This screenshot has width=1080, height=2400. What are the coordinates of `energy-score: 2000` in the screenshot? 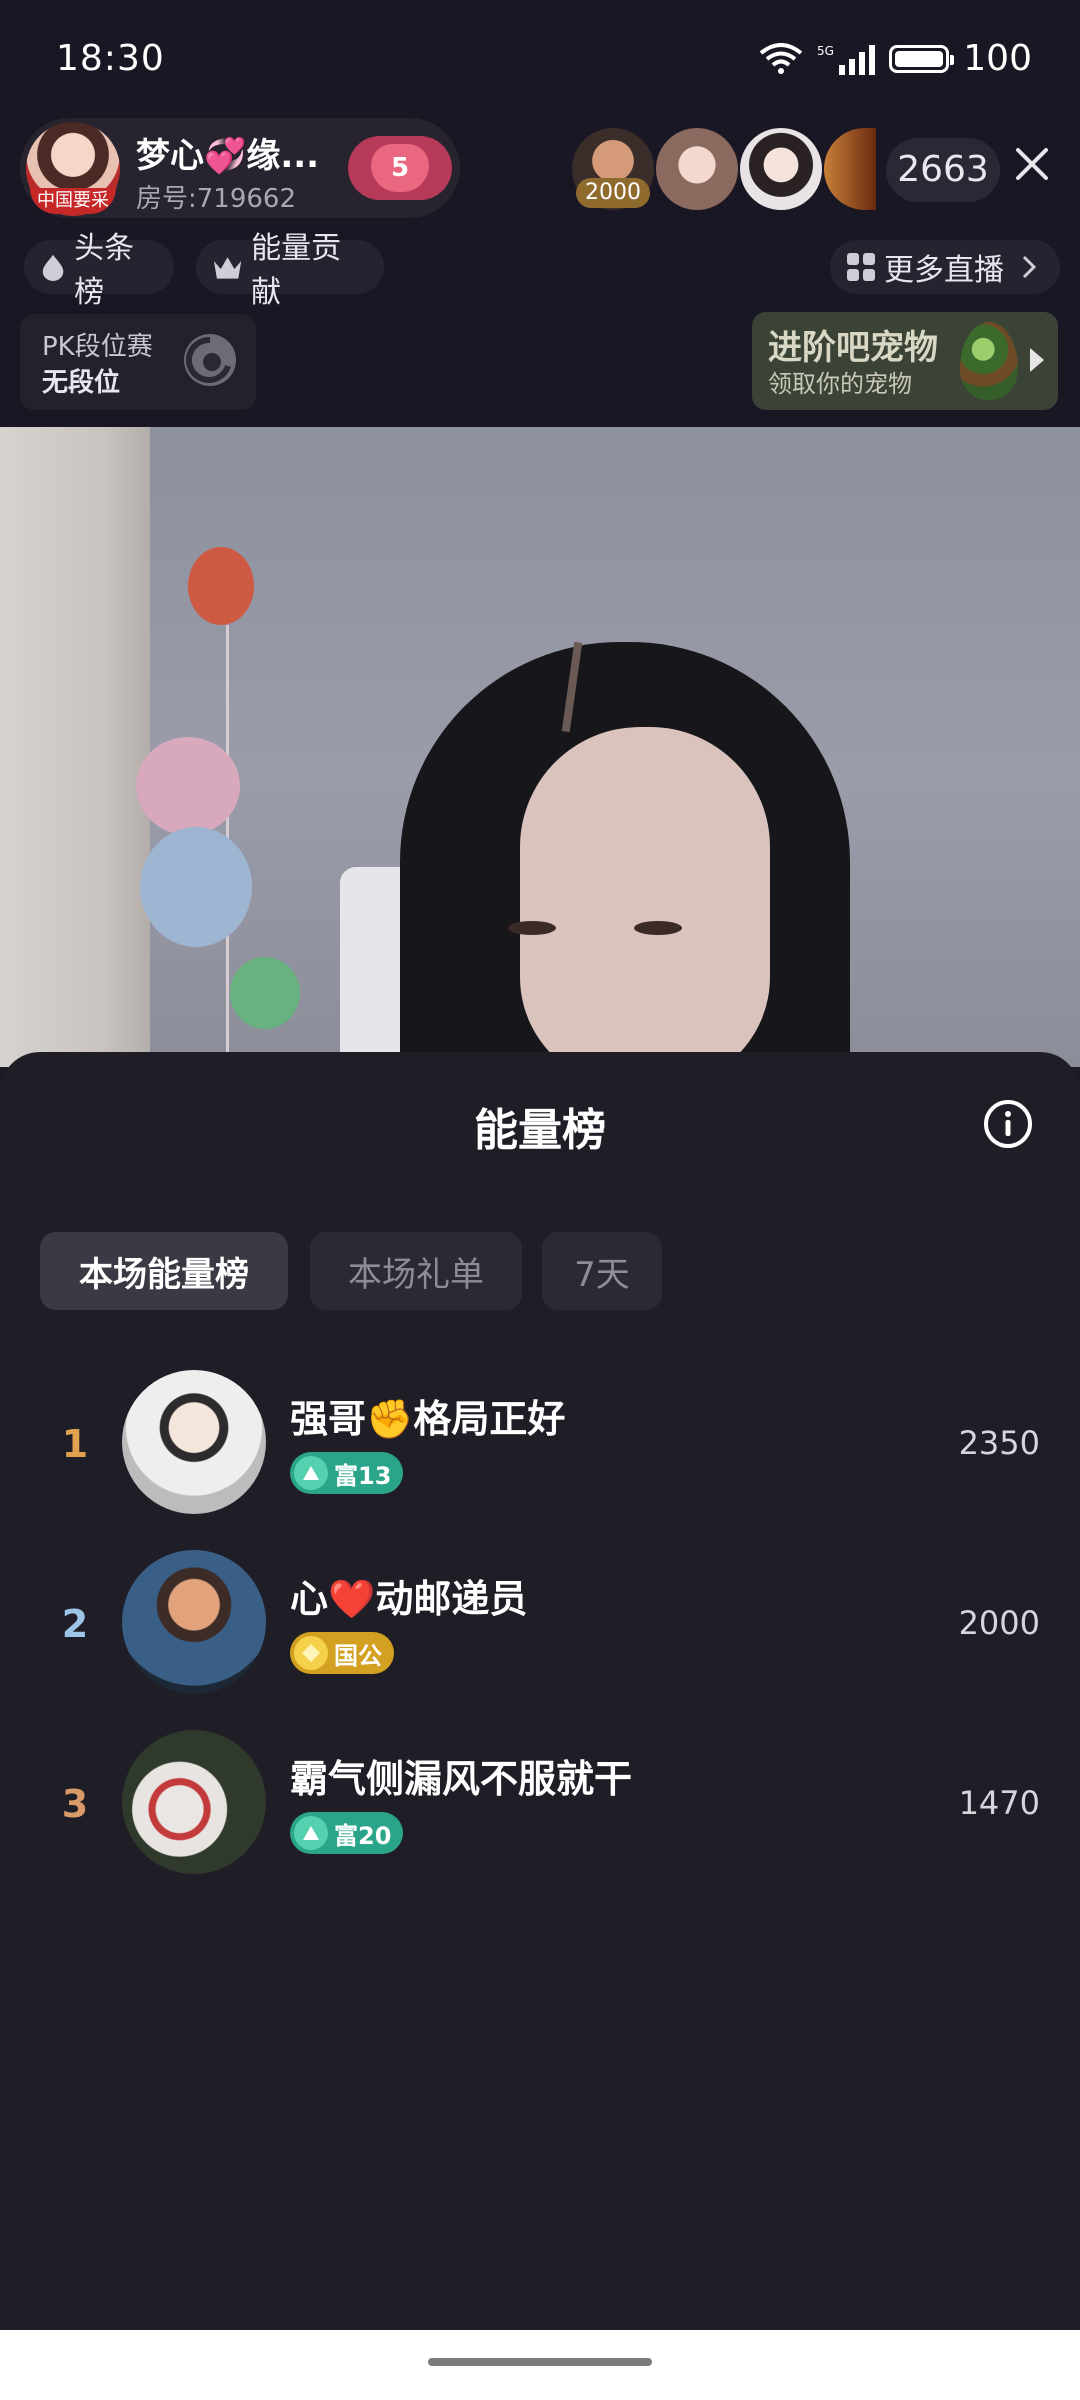 It's located at (999, 1623).